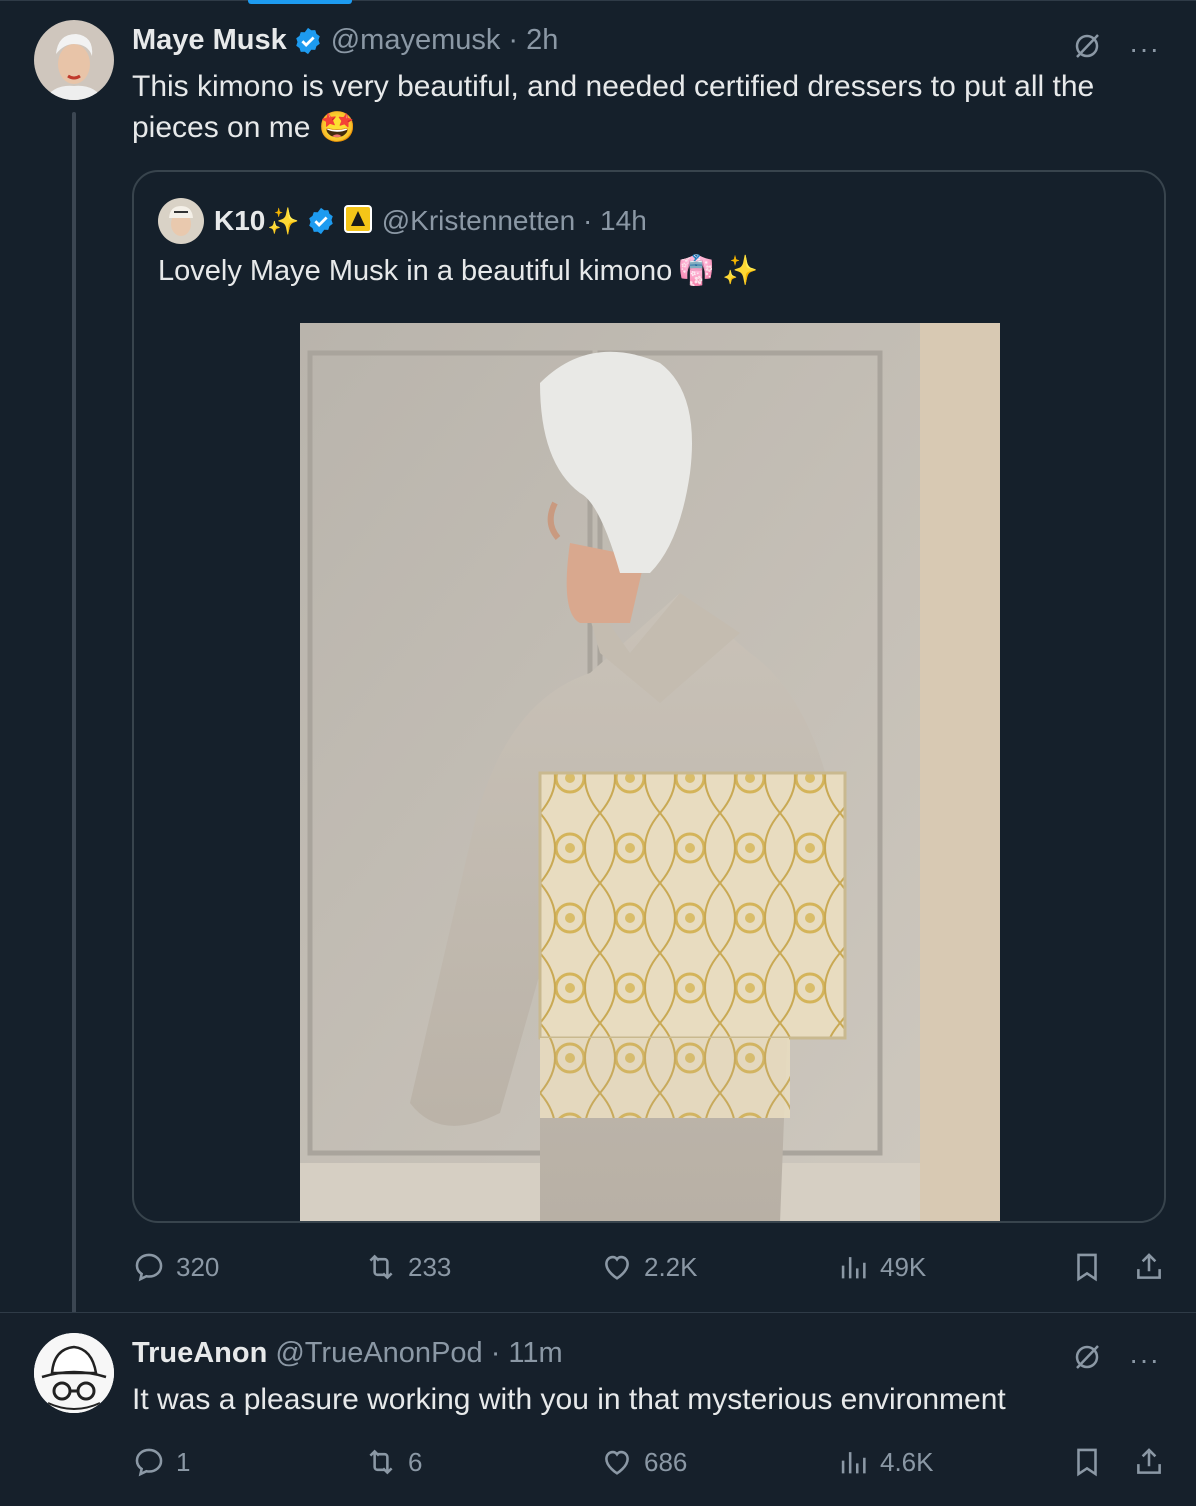 The image size is (1196, 1506). What do you see at coordinates (209, 40) in the screenshot?
I see `author-name: Maye Musk` at bounding box center [209, 40].